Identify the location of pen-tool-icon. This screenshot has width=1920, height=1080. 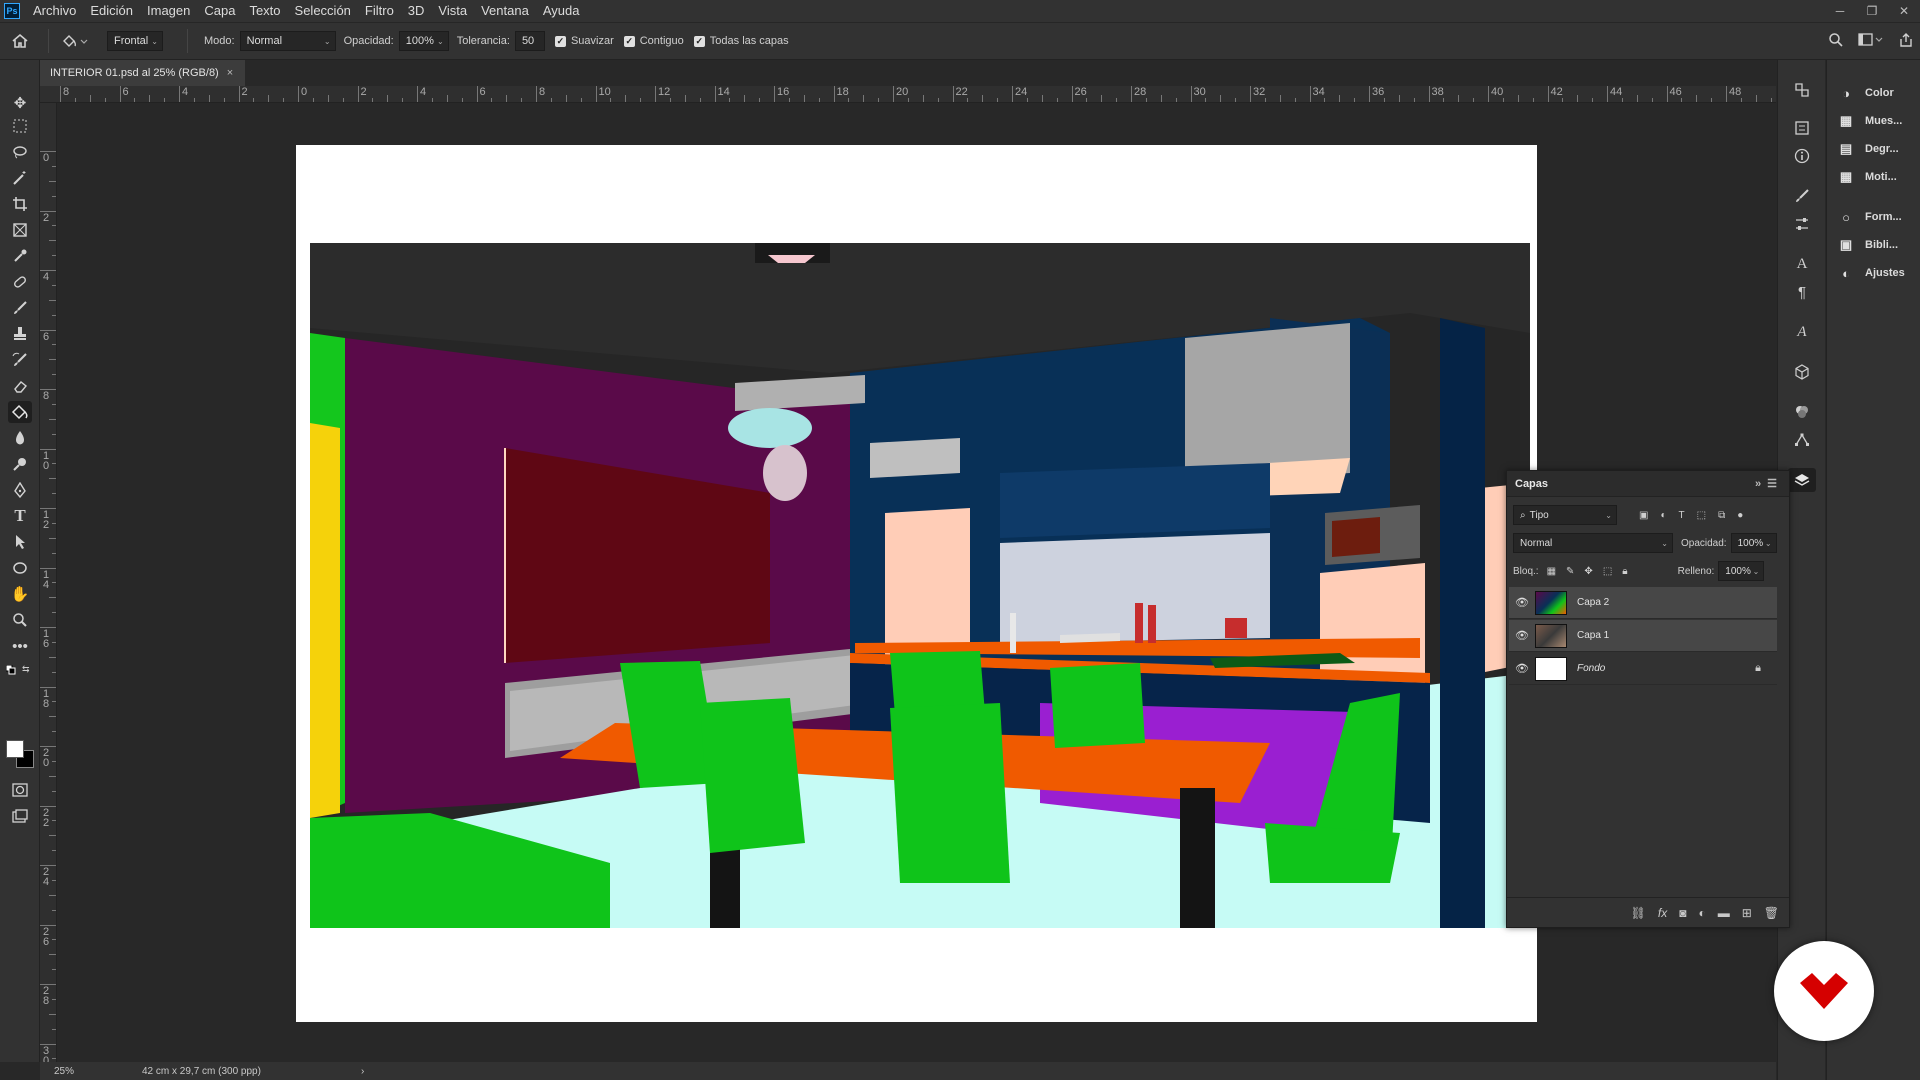
(20, 490).